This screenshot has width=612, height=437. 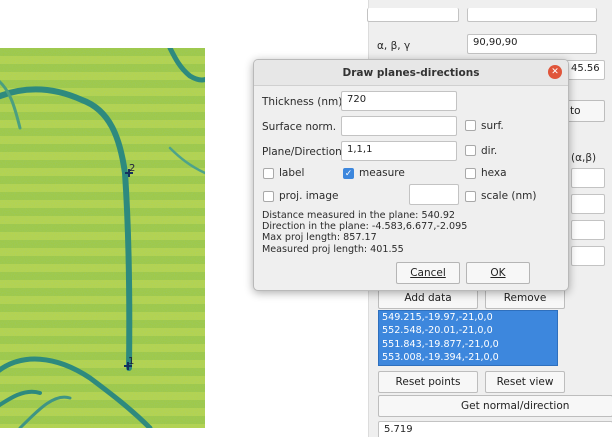 I want to click on measure-checkbox: ✓, so click(x=348, y=173).